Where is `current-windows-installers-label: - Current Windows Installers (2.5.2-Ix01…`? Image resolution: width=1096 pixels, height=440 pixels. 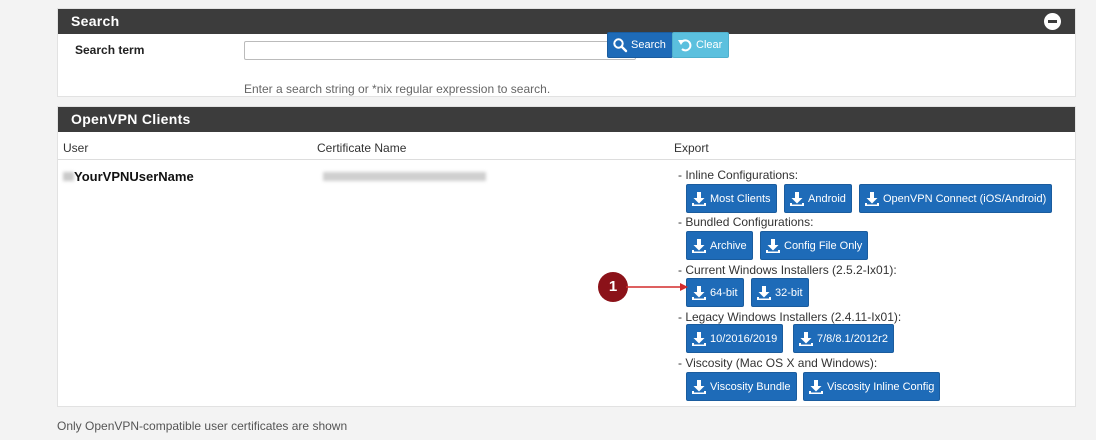 current-windows-installers-label: - Current Windows Installers (2.5.2-Ix01… is located at coordinates (787, 270).